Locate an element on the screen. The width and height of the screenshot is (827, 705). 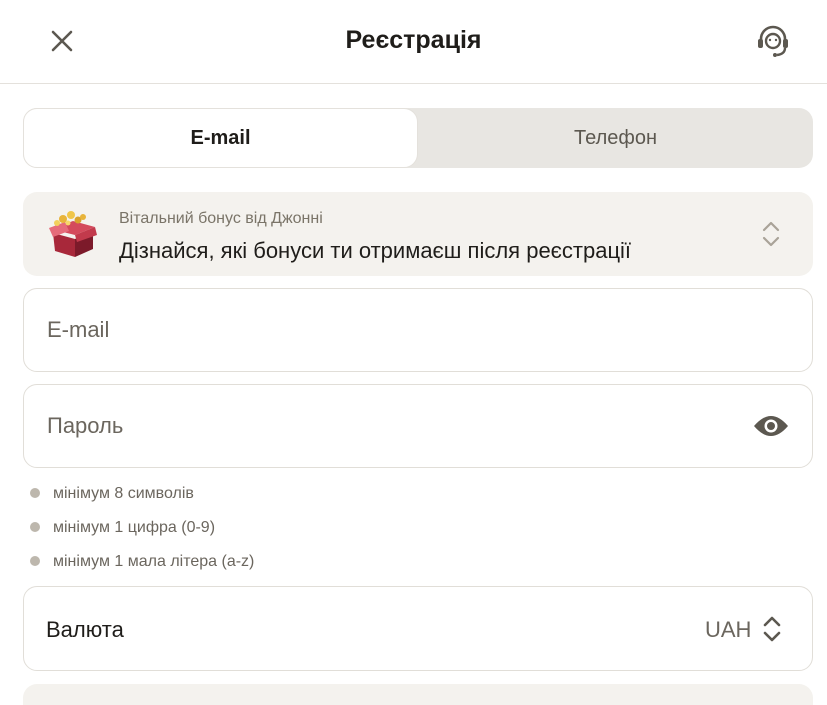
eye-icon is located at coordinates (771, 426).